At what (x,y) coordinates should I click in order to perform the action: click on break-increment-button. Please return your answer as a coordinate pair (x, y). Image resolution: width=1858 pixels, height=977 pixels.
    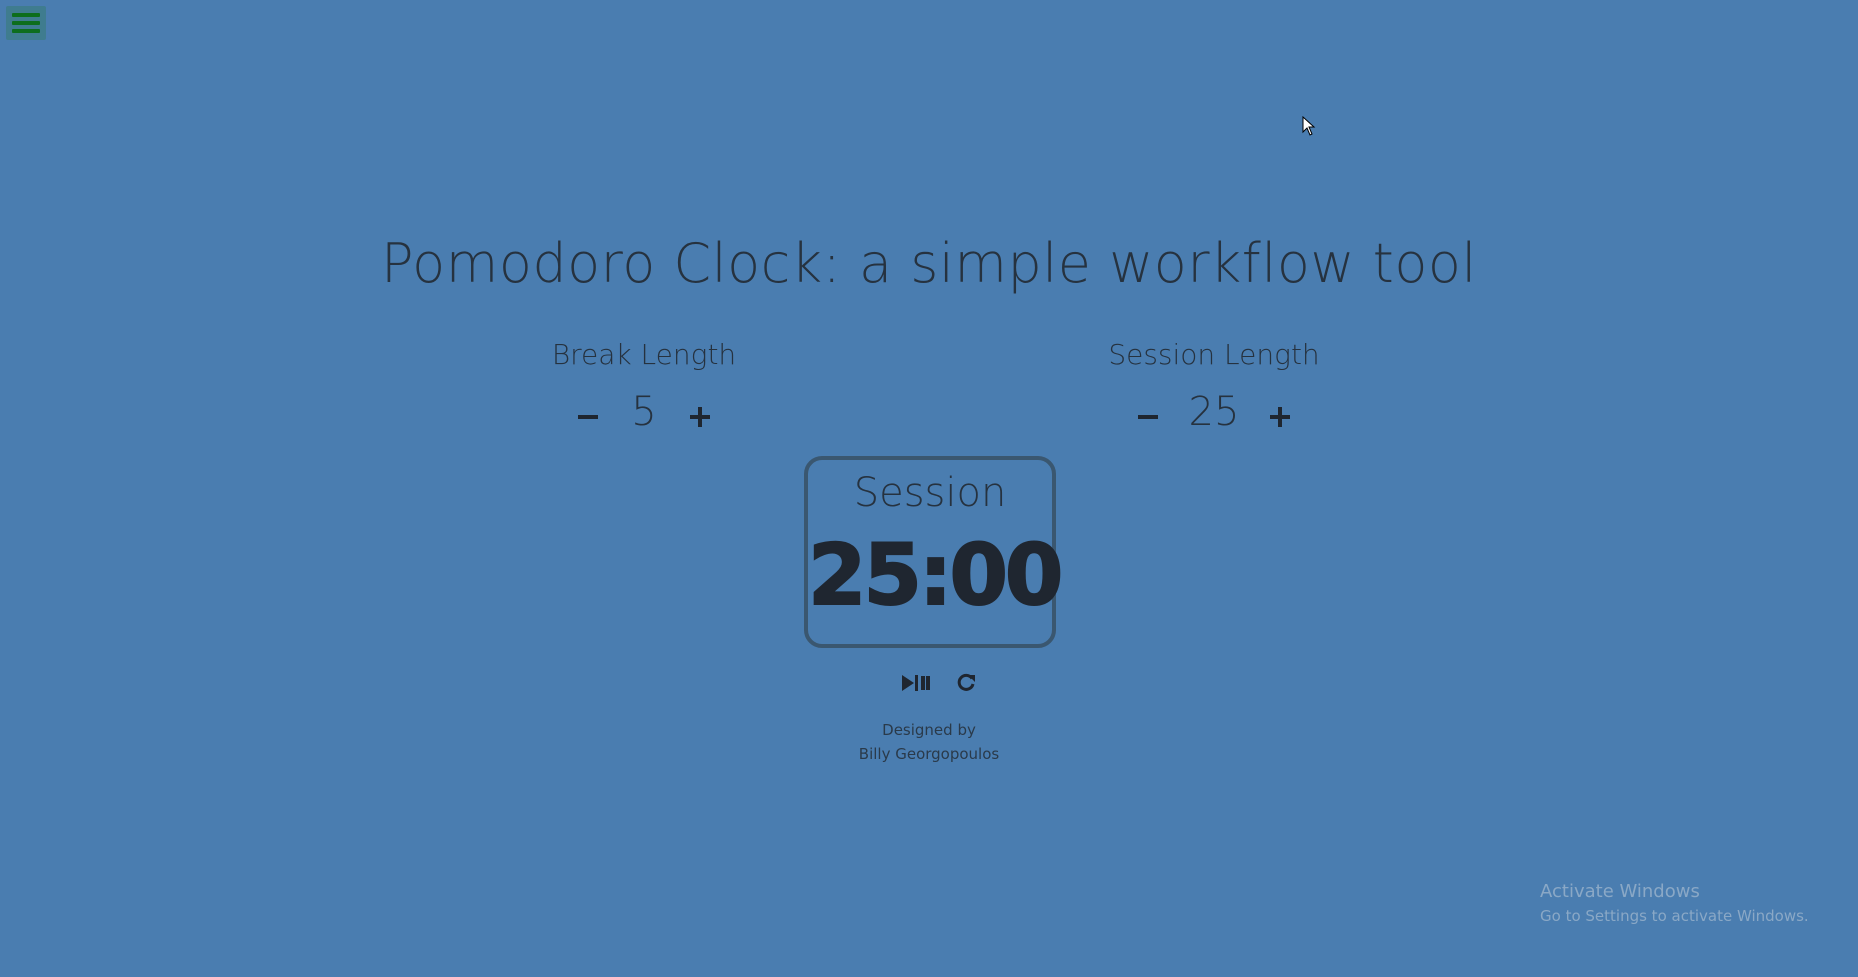
    Looking at the image, I should click on (700, 417).